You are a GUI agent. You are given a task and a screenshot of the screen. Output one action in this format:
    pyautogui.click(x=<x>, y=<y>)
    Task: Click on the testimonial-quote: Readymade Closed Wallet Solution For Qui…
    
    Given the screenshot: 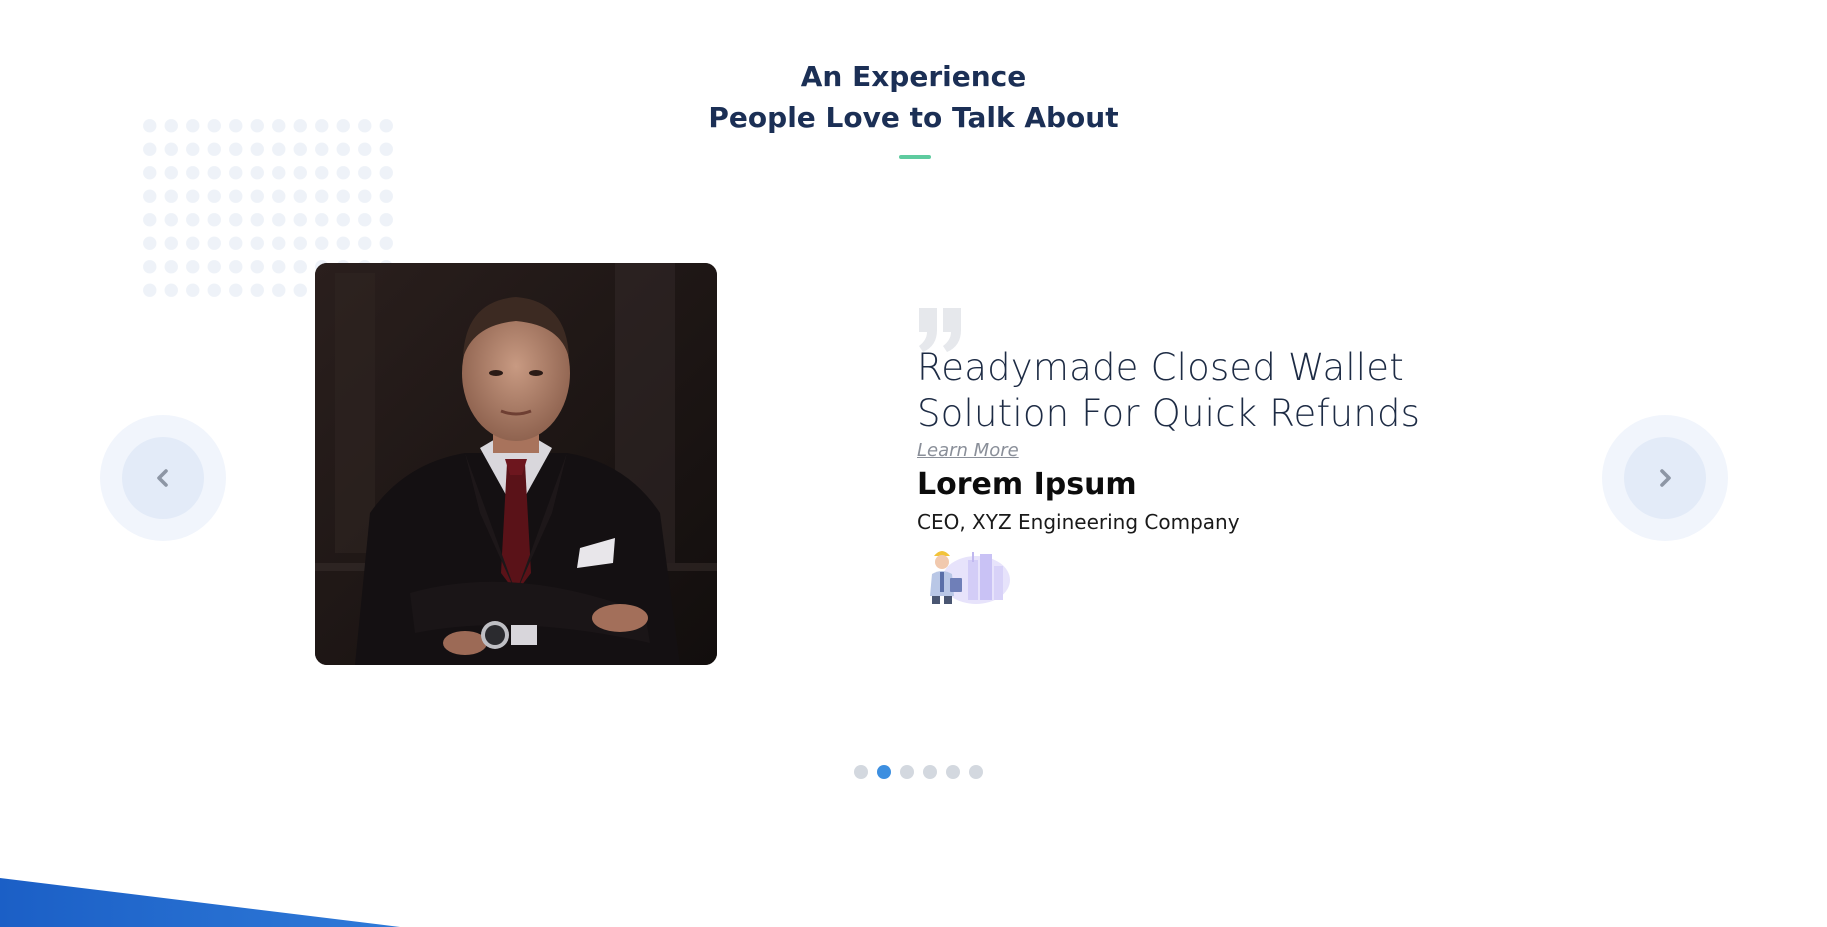 What is the action you would take?
    pyautogui.click(x=1227, y=391)
    